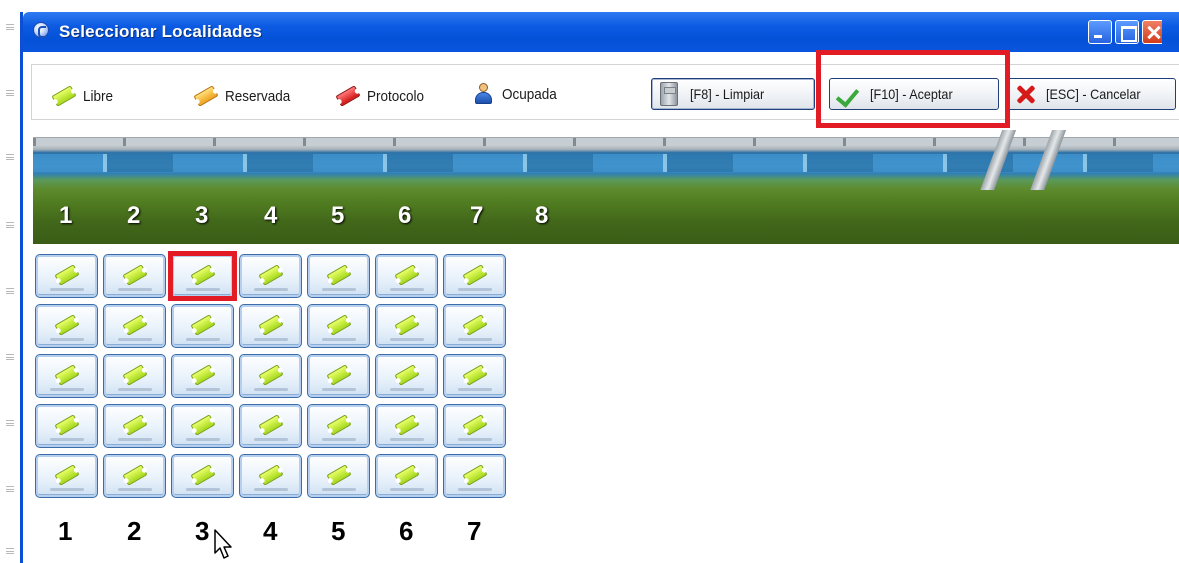 This screenshot has width=1179, height=563. I want to click on minimize-button, so click(1100, 32).